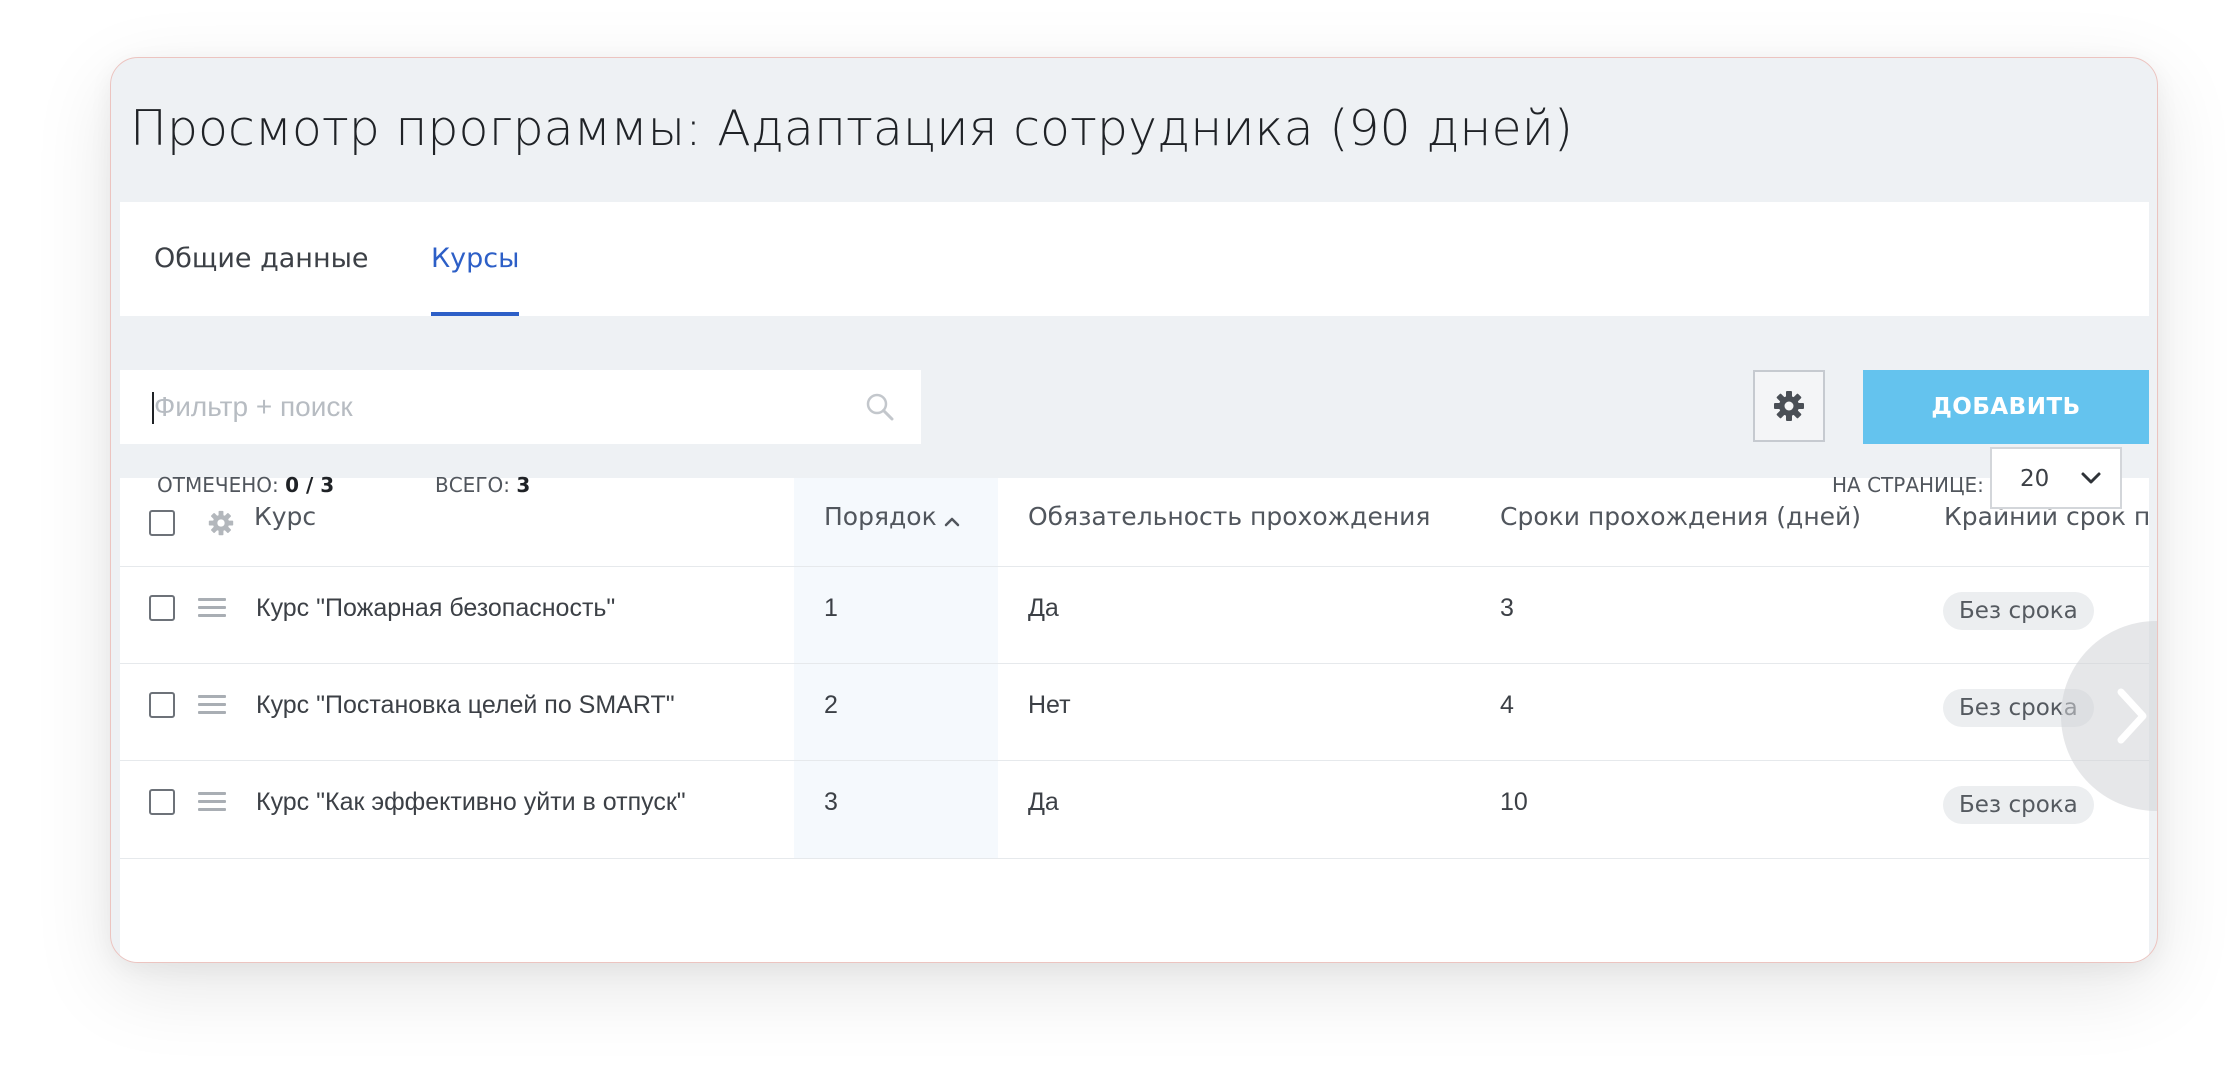 The width and height of the screenshot is (2230, 1086). I want to click on per-page-label: НА СТРАНИЦЕ:, so click(1908, 485).